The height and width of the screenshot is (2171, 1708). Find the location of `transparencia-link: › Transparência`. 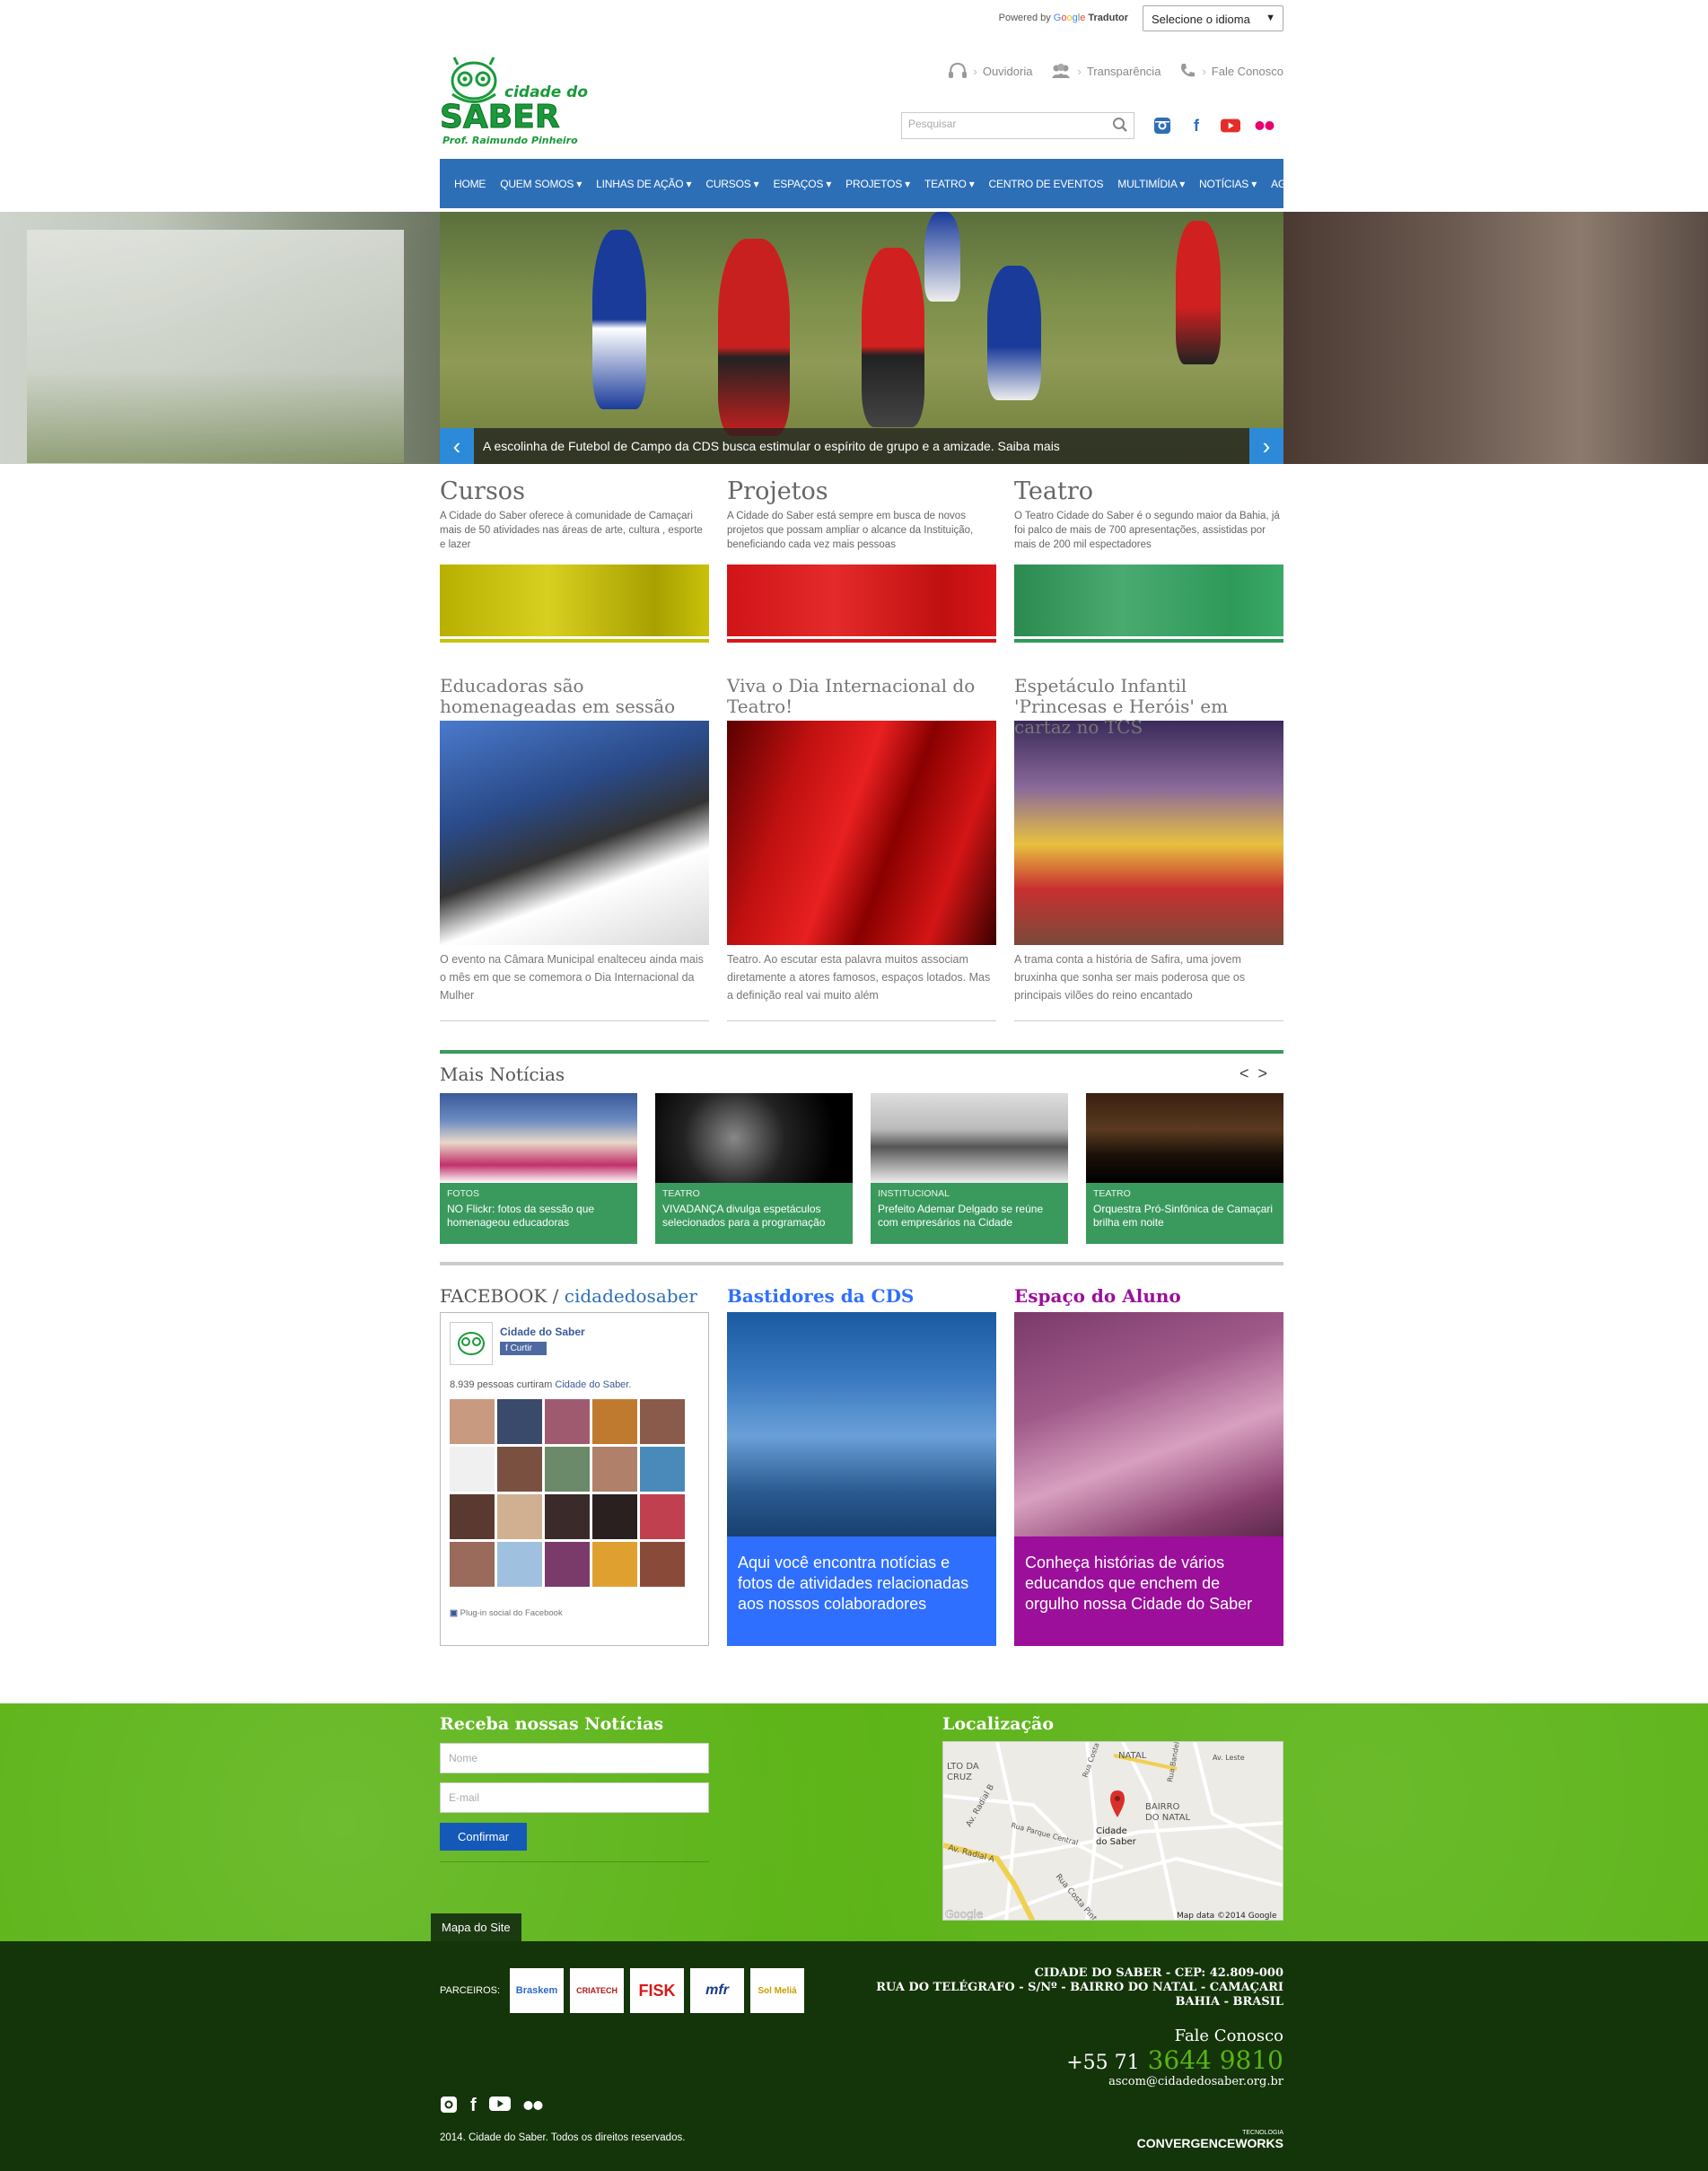

transparencia-link: › Transparência is located at coordinates (1105, 71).